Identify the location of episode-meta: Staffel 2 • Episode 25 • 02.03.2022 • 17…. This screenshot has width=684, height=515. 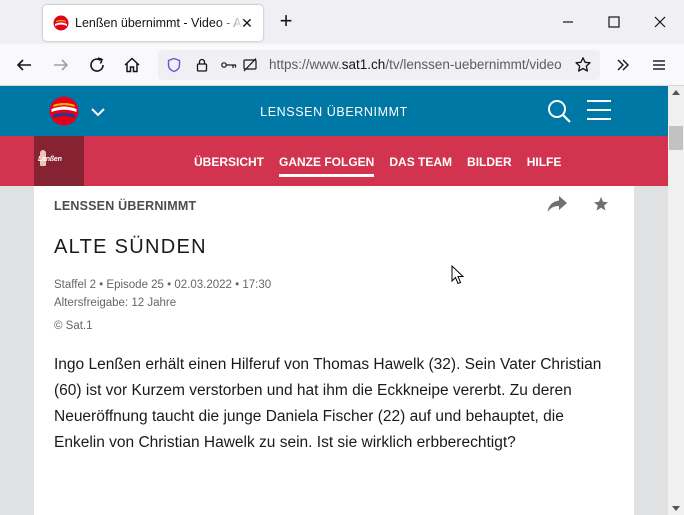
(163, 285).